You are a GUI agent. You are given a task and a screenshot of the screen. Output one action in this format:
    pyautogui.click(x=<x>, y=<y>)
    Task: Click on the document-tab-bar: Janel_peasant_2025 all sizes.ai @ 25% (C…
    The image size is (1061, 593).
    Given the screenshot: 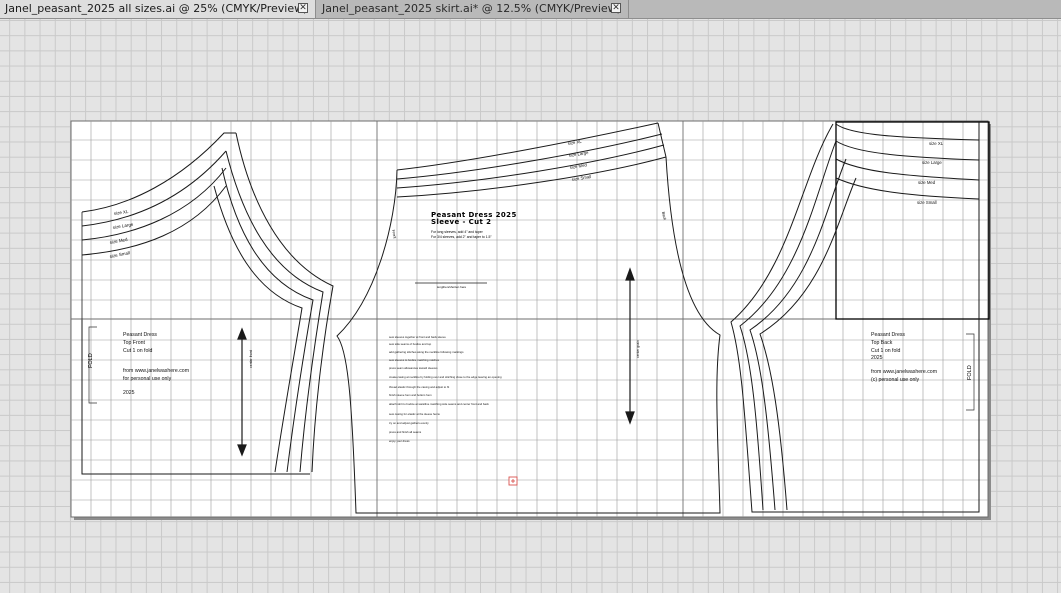 What is the action you would take?
    pyautogui.click(x=530, y=9)
    